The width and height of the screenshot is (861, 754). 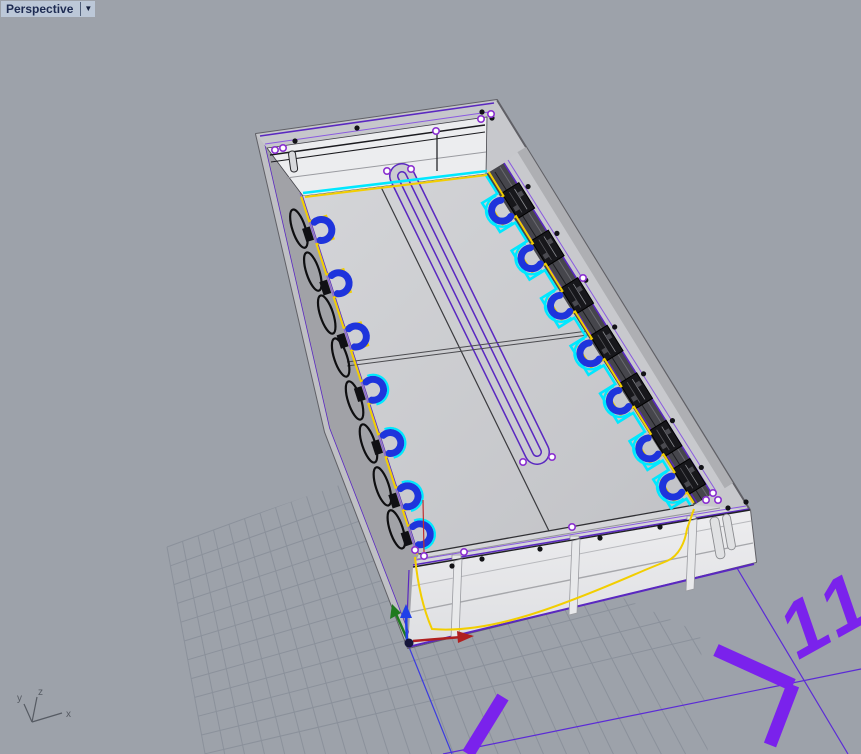 What do you see at coordinates (47, 717) in the screenshot?
I see `axis-x-line` at bounding box center [47, 717].